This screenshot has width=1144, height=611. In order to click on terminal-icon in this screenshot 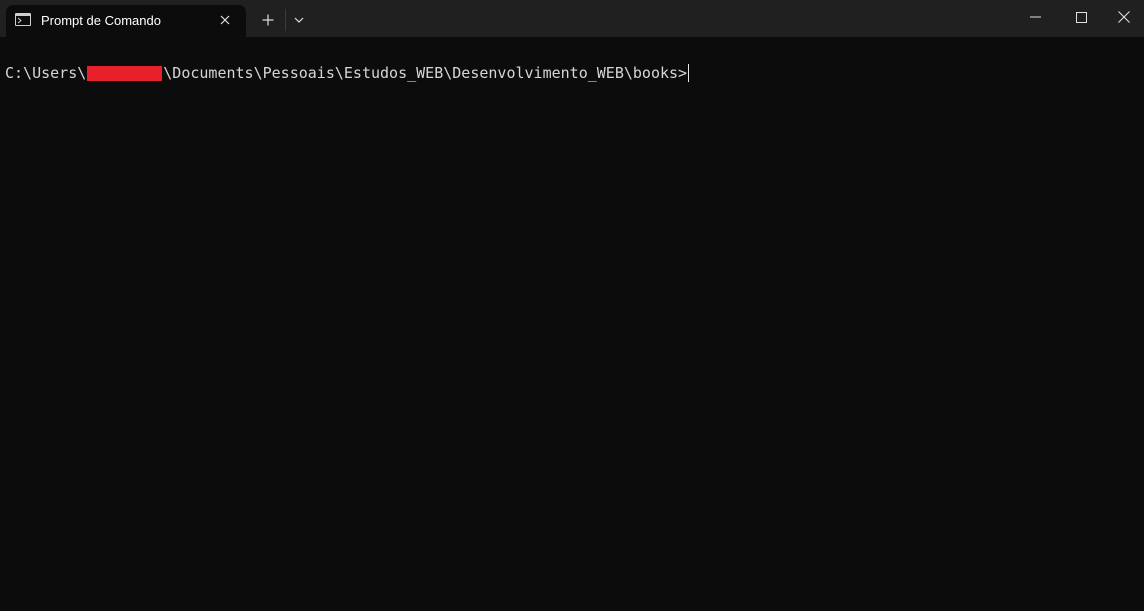, I will do `click(23, 19)`.